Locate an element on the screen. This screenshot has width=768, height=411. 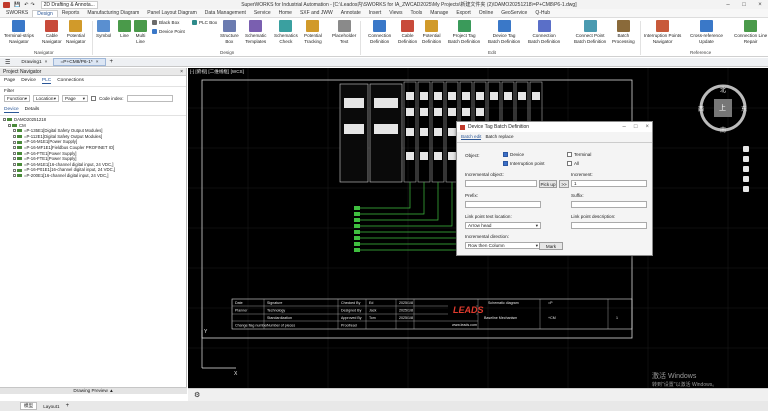
connection-definition-button: Connection Definition is located at coordinates (379, 32).